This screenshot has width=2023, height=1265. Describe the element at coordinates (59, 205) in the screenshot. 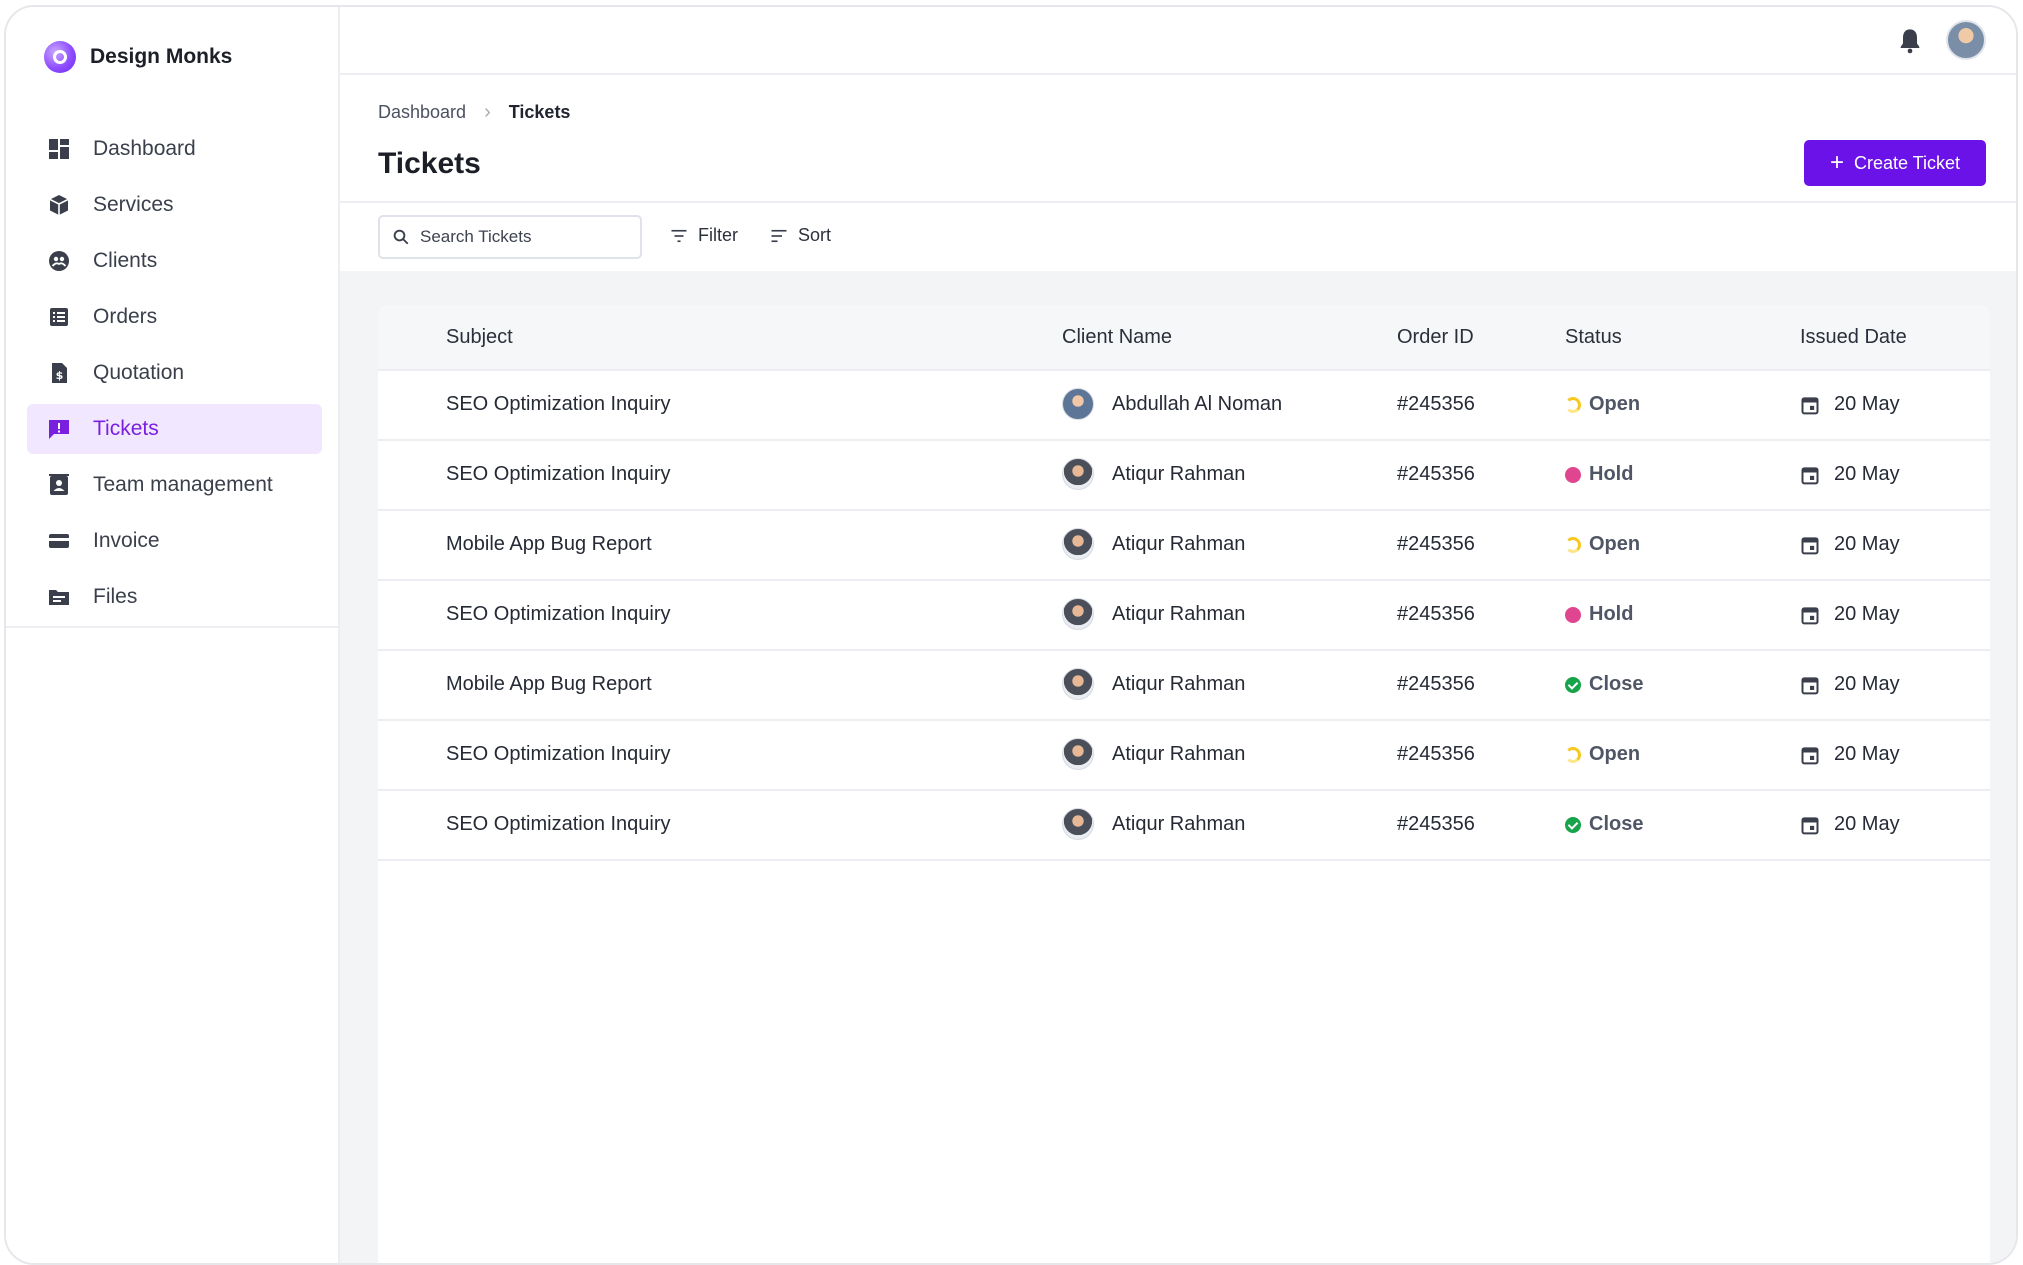

I see `box-icon` at that location.